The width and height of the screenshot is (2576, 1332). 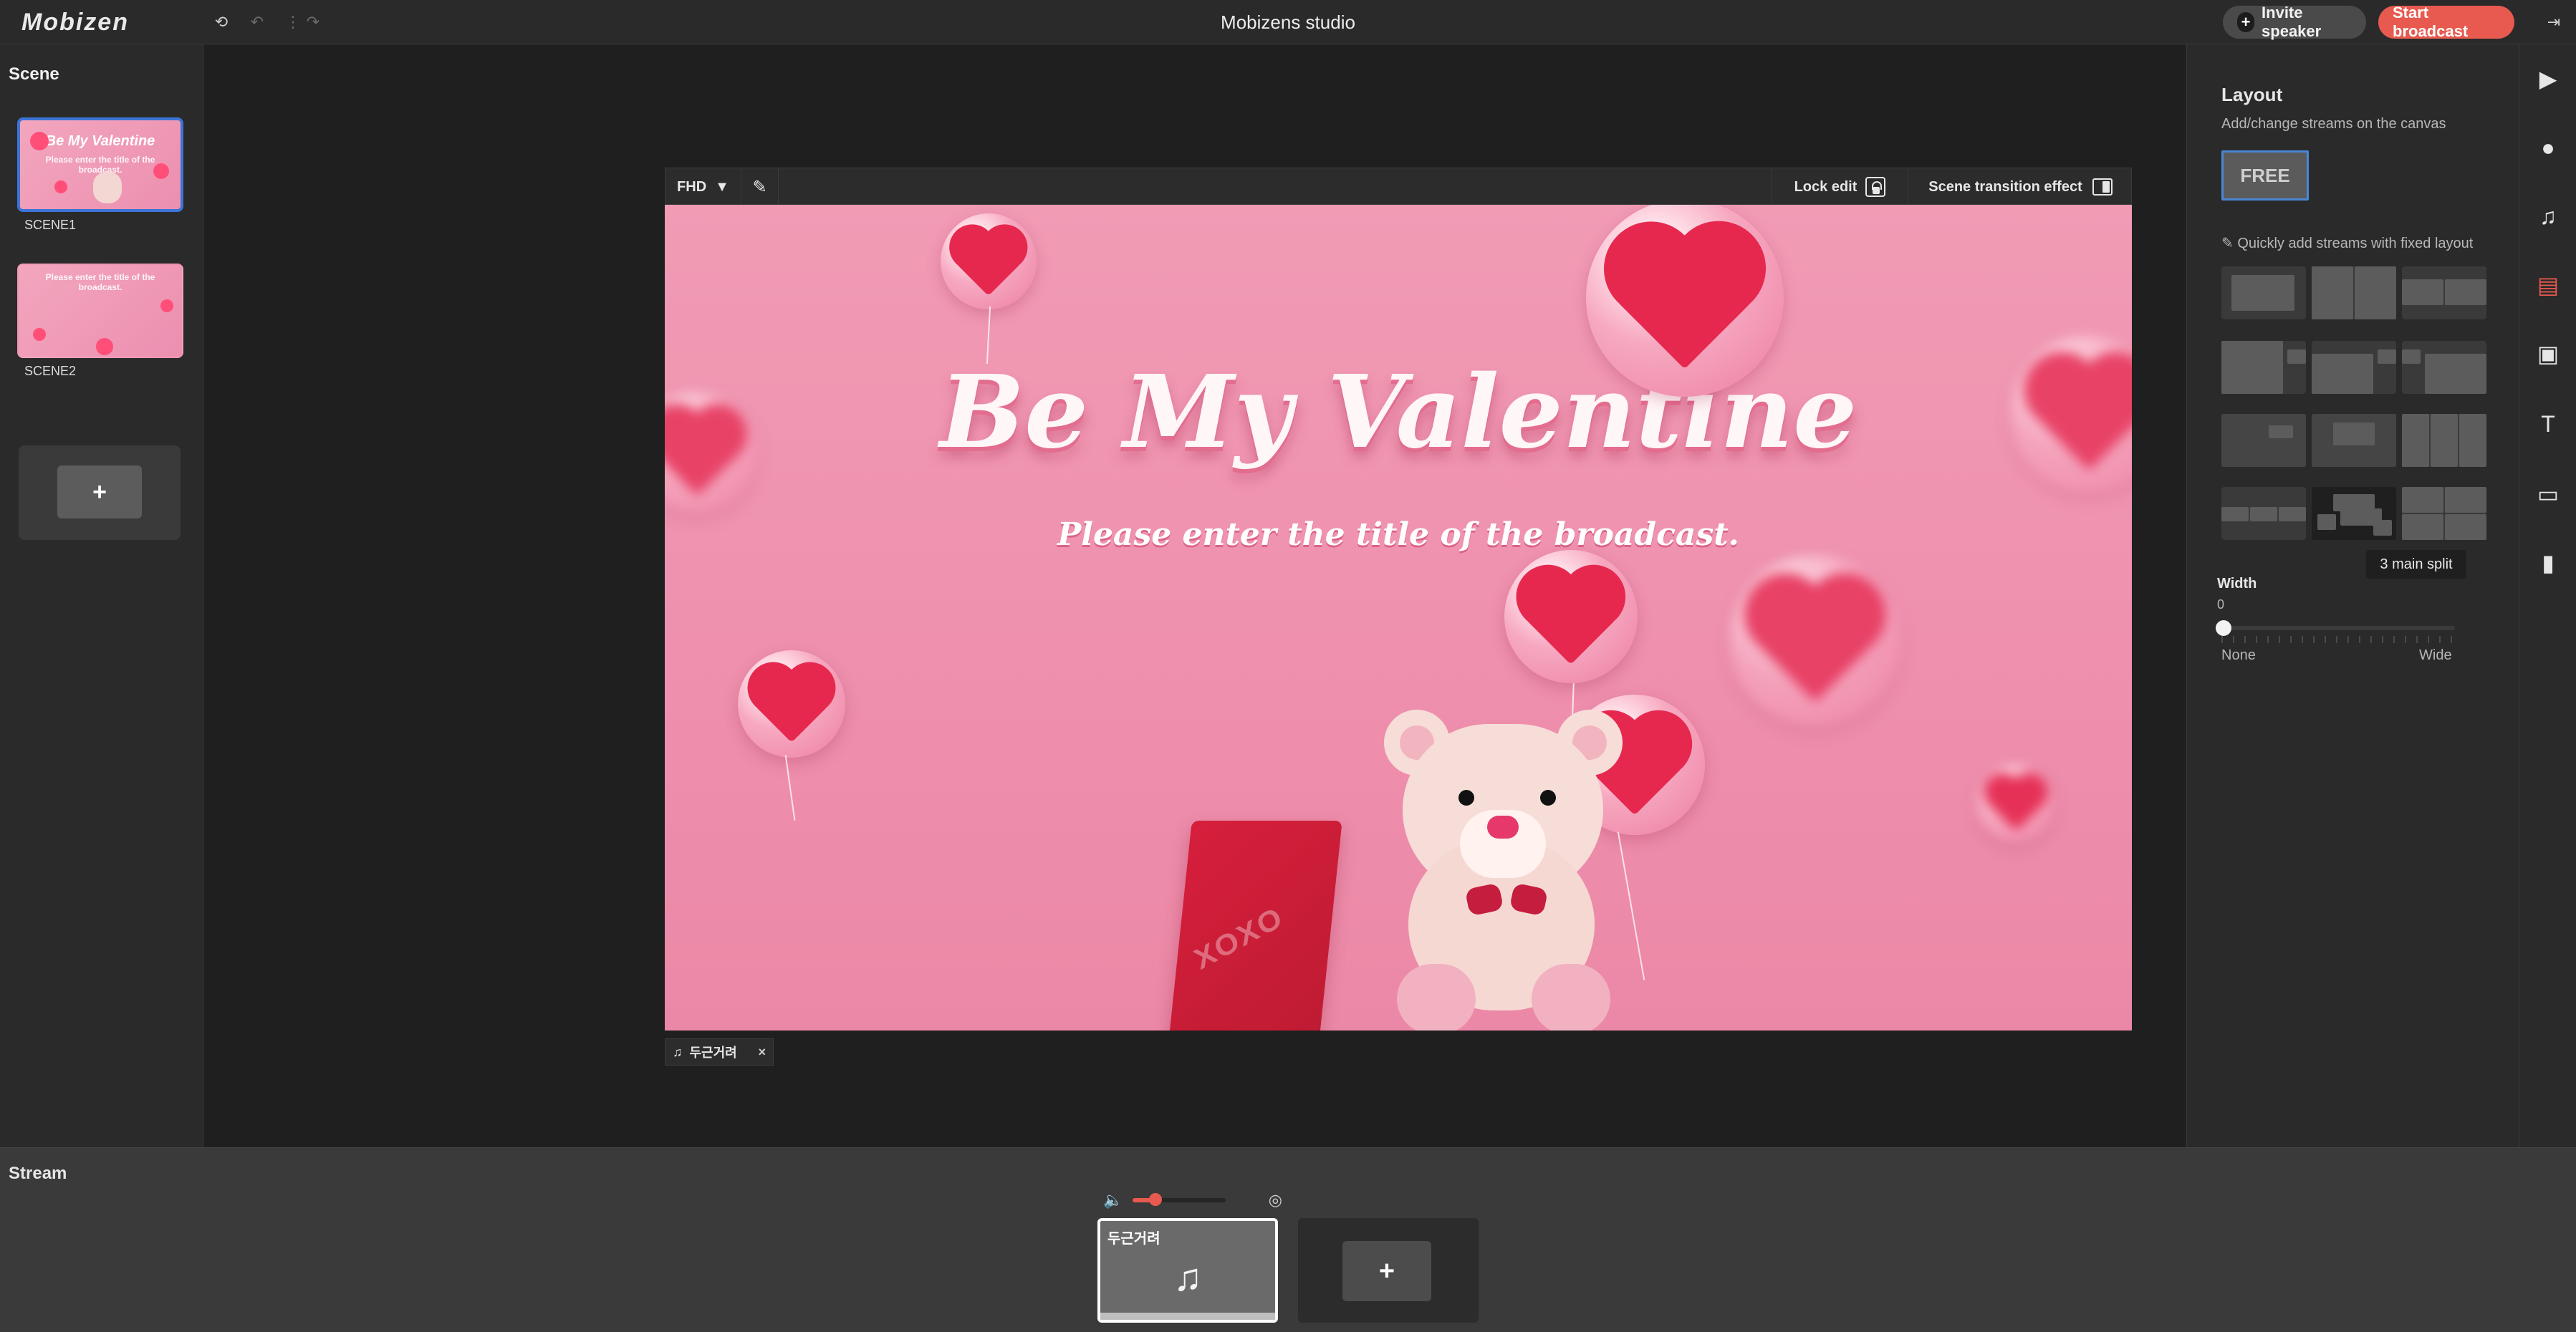 I want to click on audio-chip: ♫ 두근거려 ×, so click(x=719, y=1052).